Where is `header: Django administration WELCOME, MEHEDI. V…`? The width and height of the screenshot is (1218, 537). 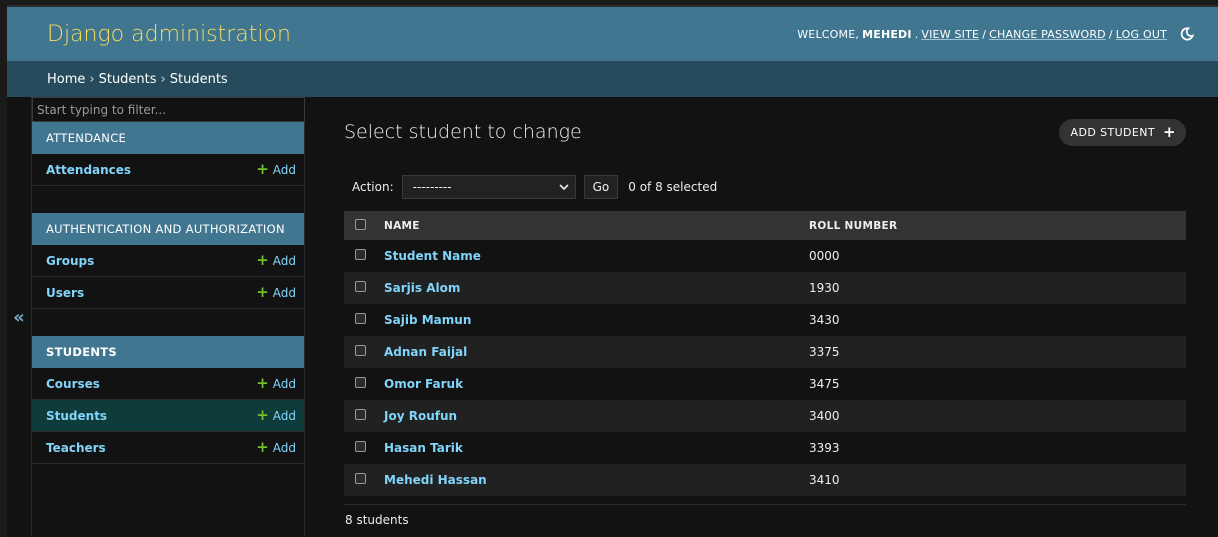 header: Django administration WELCOME, MEHEDI. V… is located at coordinates (612, 33).